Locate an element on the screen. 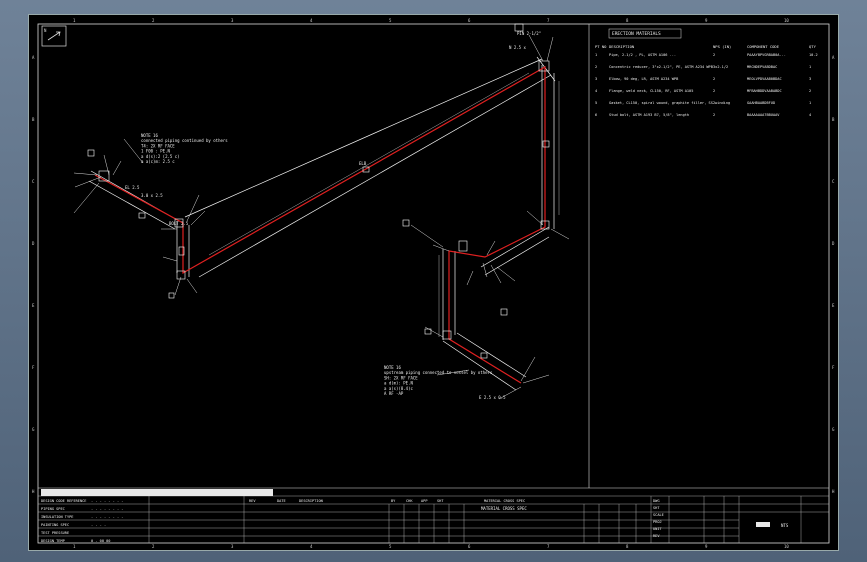  north-arrow-icon: N is located at coordinates (54, 36).